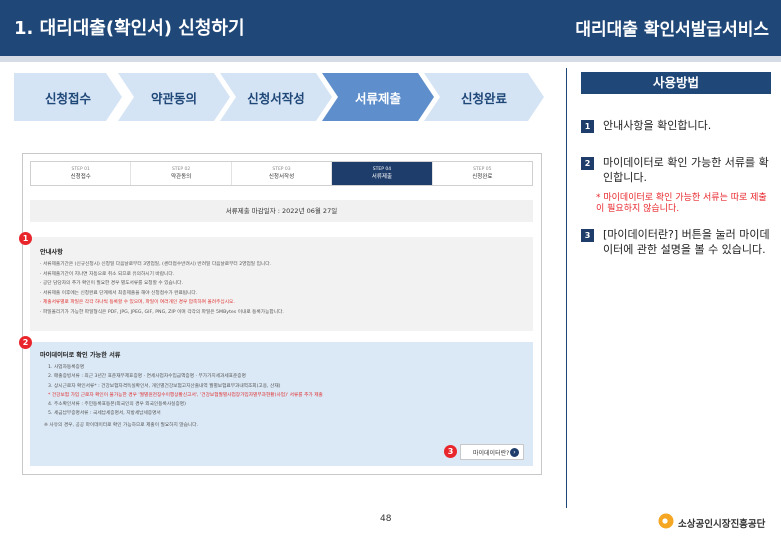  What do you see at coordinates (686, 170) in the screenshot?
I see `usage-text: 마이데이터로 확인 가능한 서류를 확인합니다.` at bounding box center [686, 170].